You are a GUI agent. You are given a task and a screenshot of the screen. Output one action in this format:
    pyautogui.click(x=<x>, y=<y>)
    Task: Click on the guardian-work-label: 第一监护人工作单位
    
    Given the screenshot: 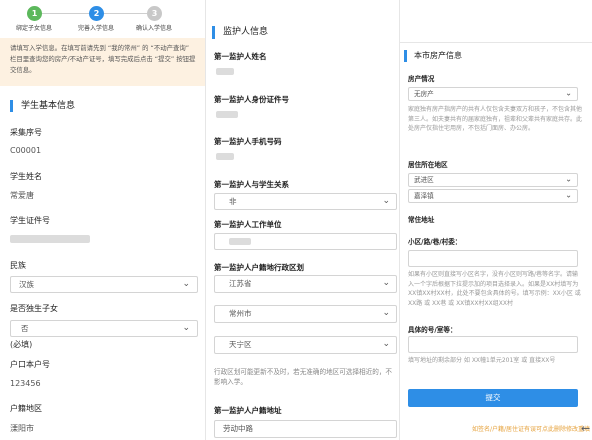 What is the action you would take?
    pyautogui.click(x=248, y=224)
    